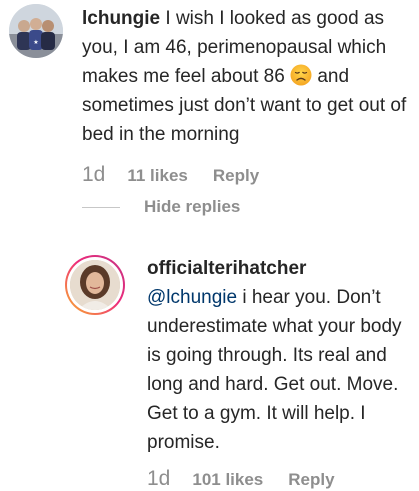  I want to click on comment-likes: 11 likes, so click(157, 176).